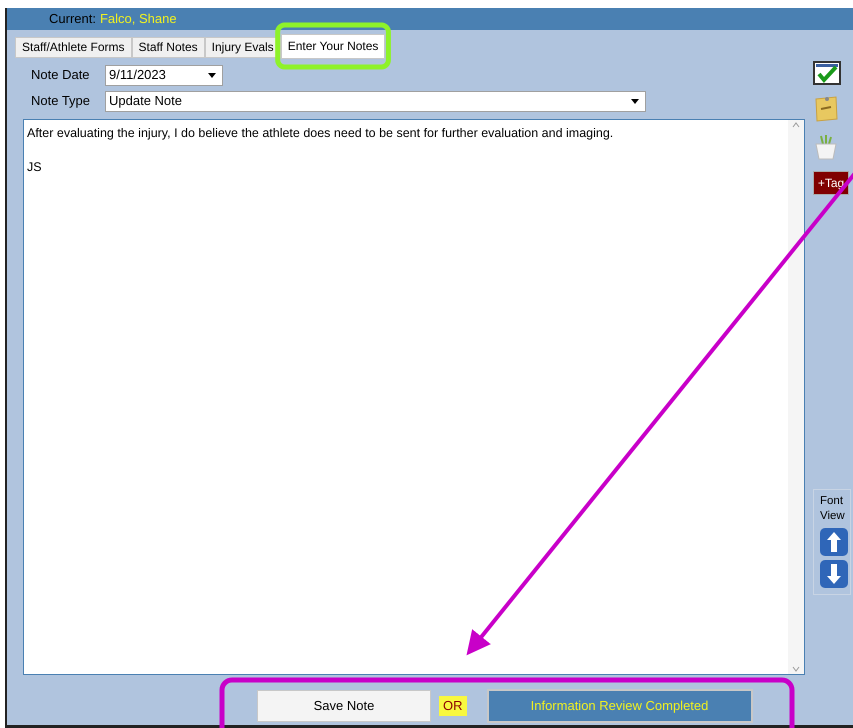  Describe the element at coordinates (61, 75) in the screenshot. I see `field-label: Note Date` at that location.